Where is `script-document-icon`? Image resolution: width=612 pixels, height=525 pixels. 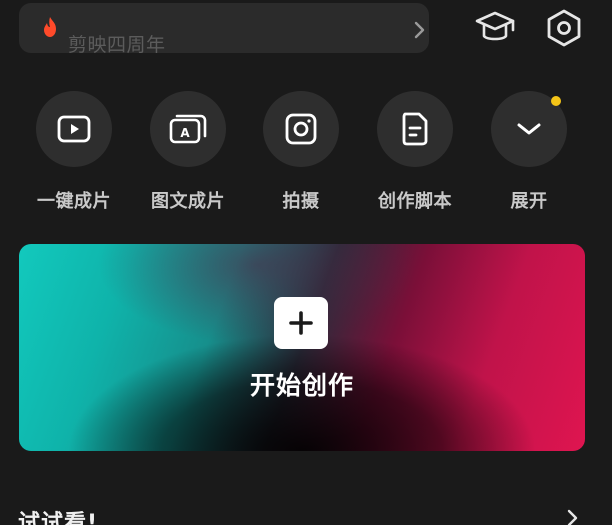 script-document-icon is located at coordinates (415, 129).